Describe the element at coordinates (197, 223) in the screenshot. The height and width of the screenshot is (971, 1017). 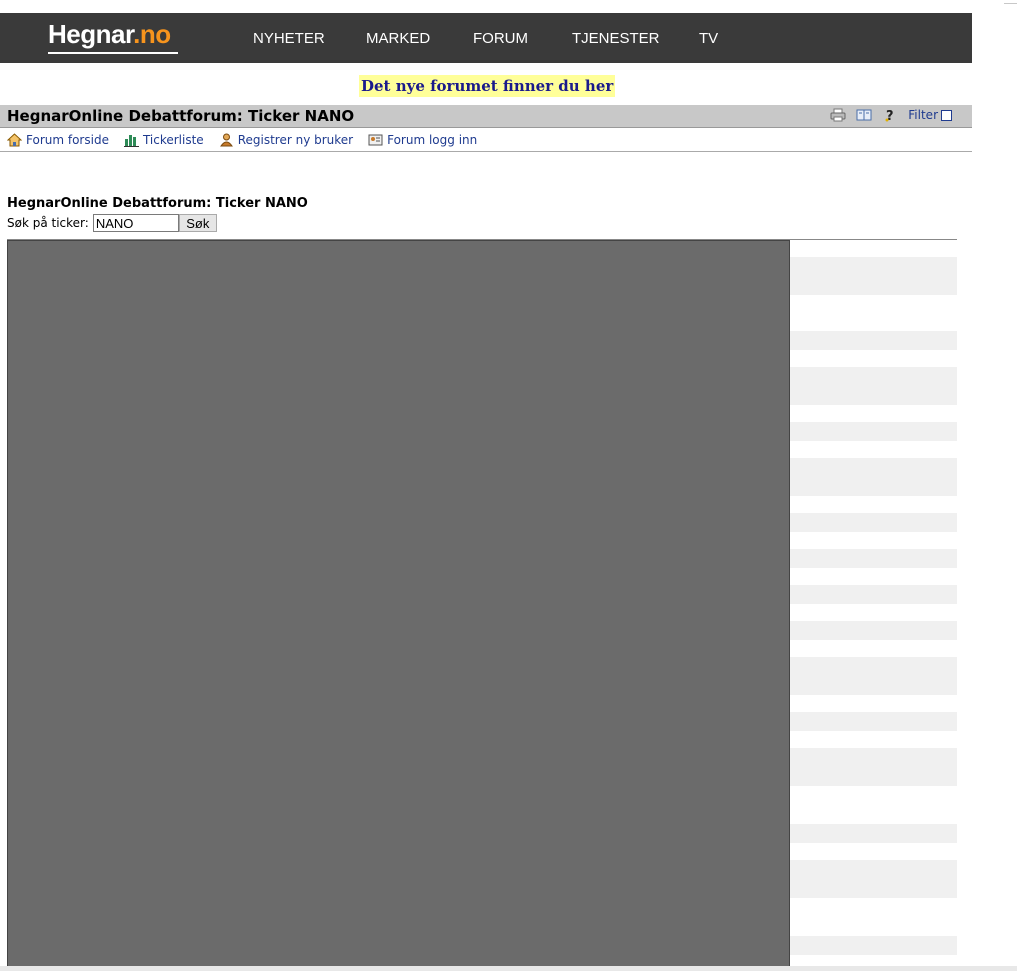
I see `ticker-search-button: Søk` at that location.